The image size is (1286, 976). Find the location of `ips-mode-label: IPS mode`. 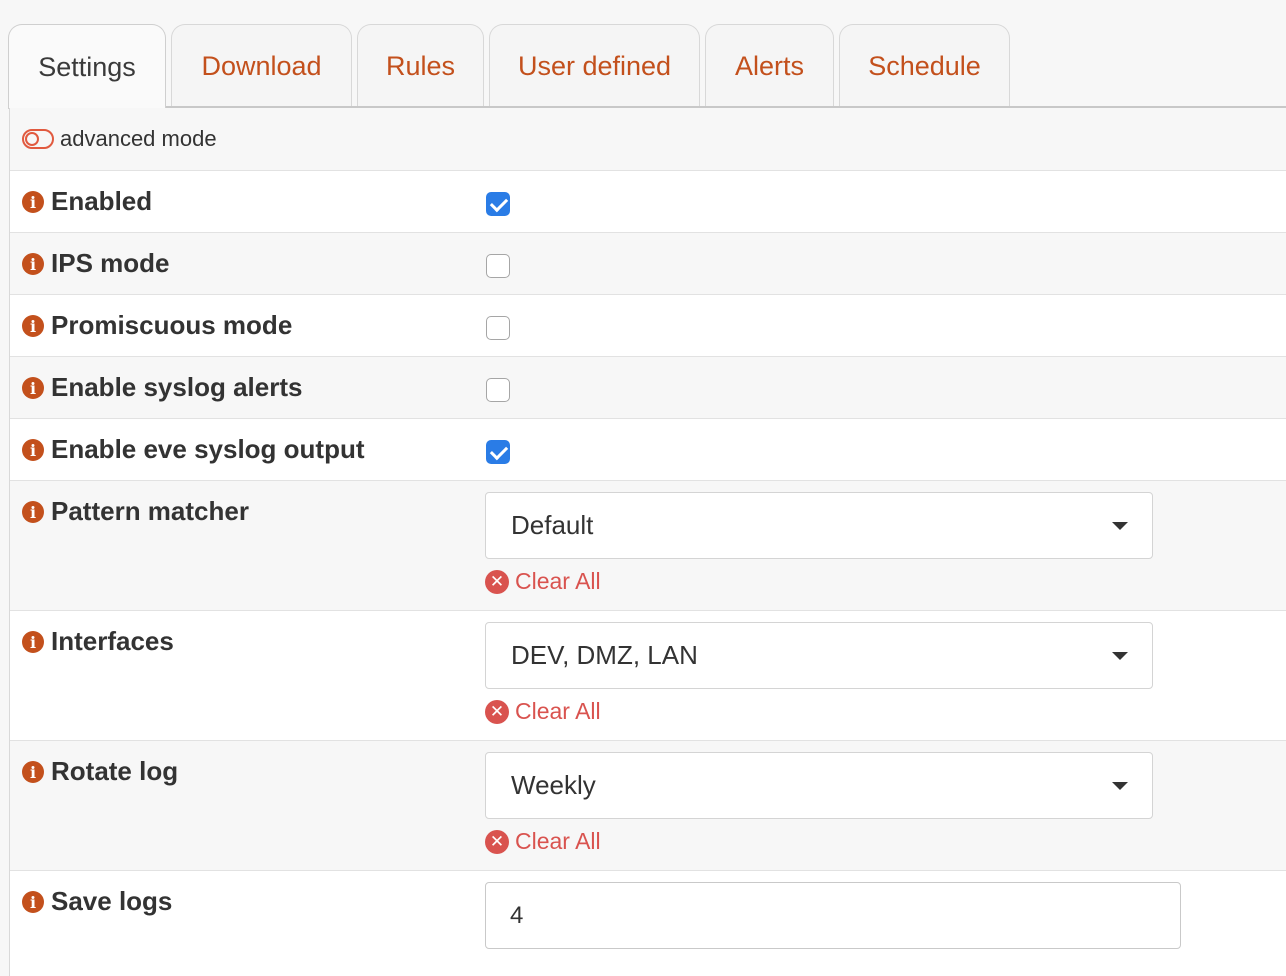

ips-mode-label: IPS mode is located at coordinates (110, 263).